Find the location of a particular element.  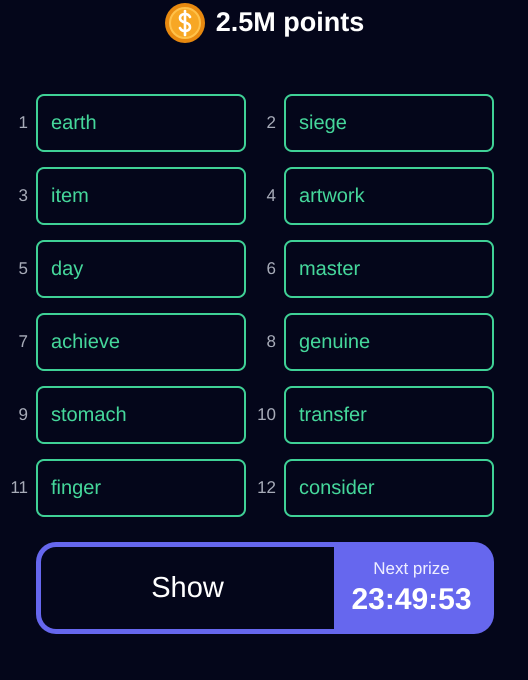

word-number: 5 is located at coordinates (23, 269).